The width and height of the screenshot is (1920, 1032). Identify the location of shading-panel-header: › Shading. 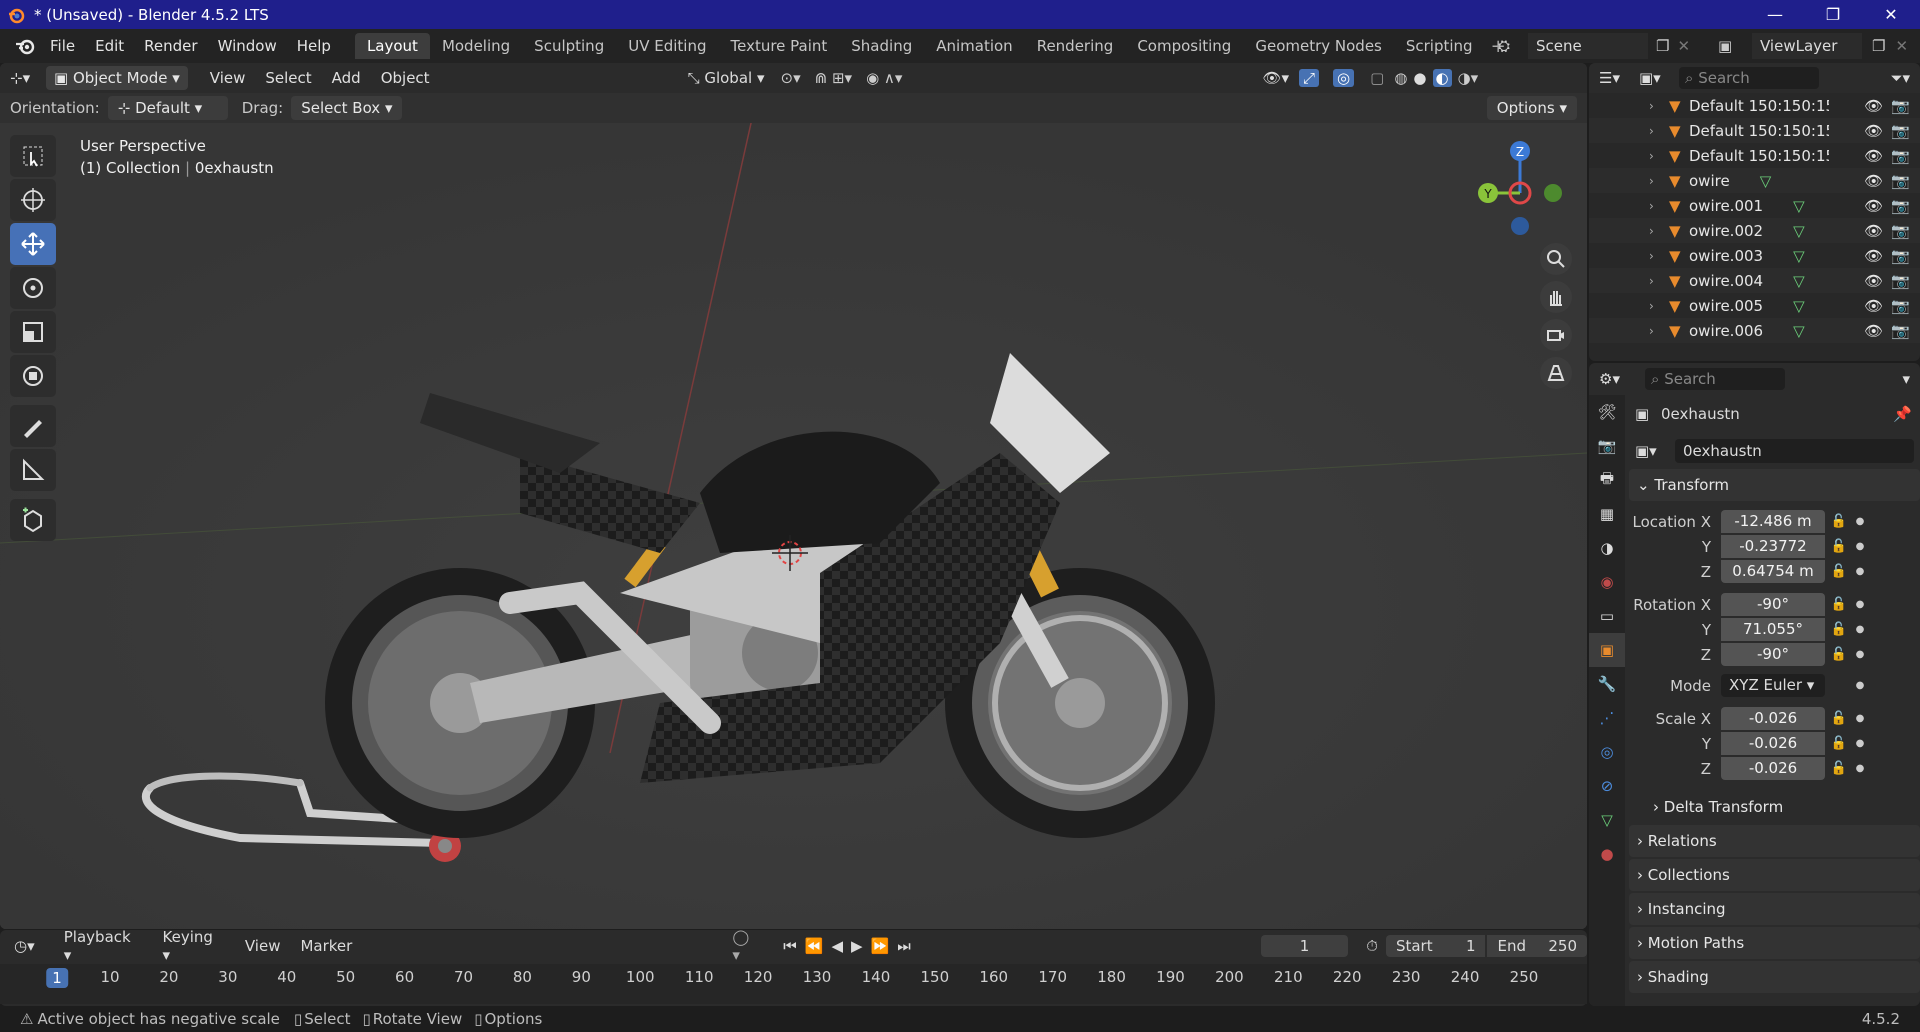
(1774, 977).